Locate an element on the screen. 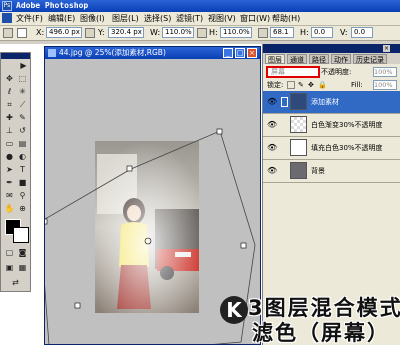  link-icon is located at coordinates (202, 33).